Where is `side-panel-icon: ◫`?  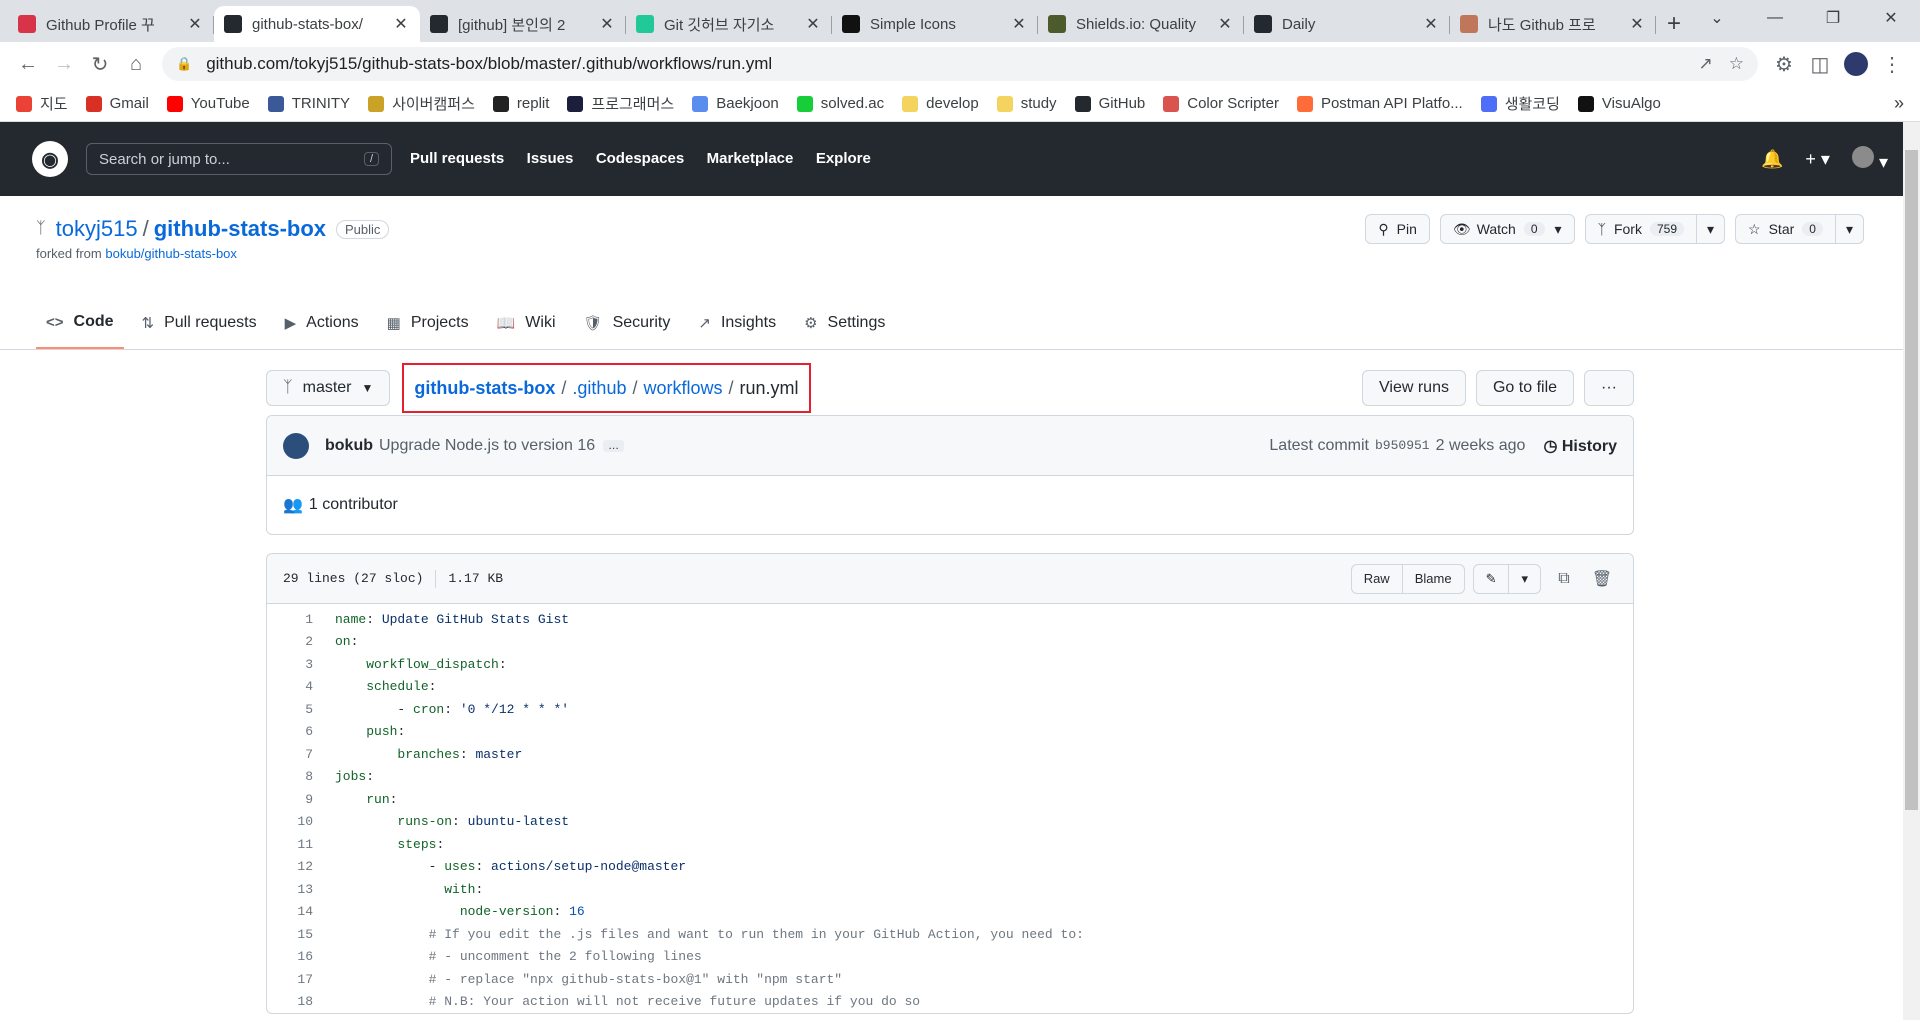 side-panel-icon: ◫ is located at coordinates (1820, 64).